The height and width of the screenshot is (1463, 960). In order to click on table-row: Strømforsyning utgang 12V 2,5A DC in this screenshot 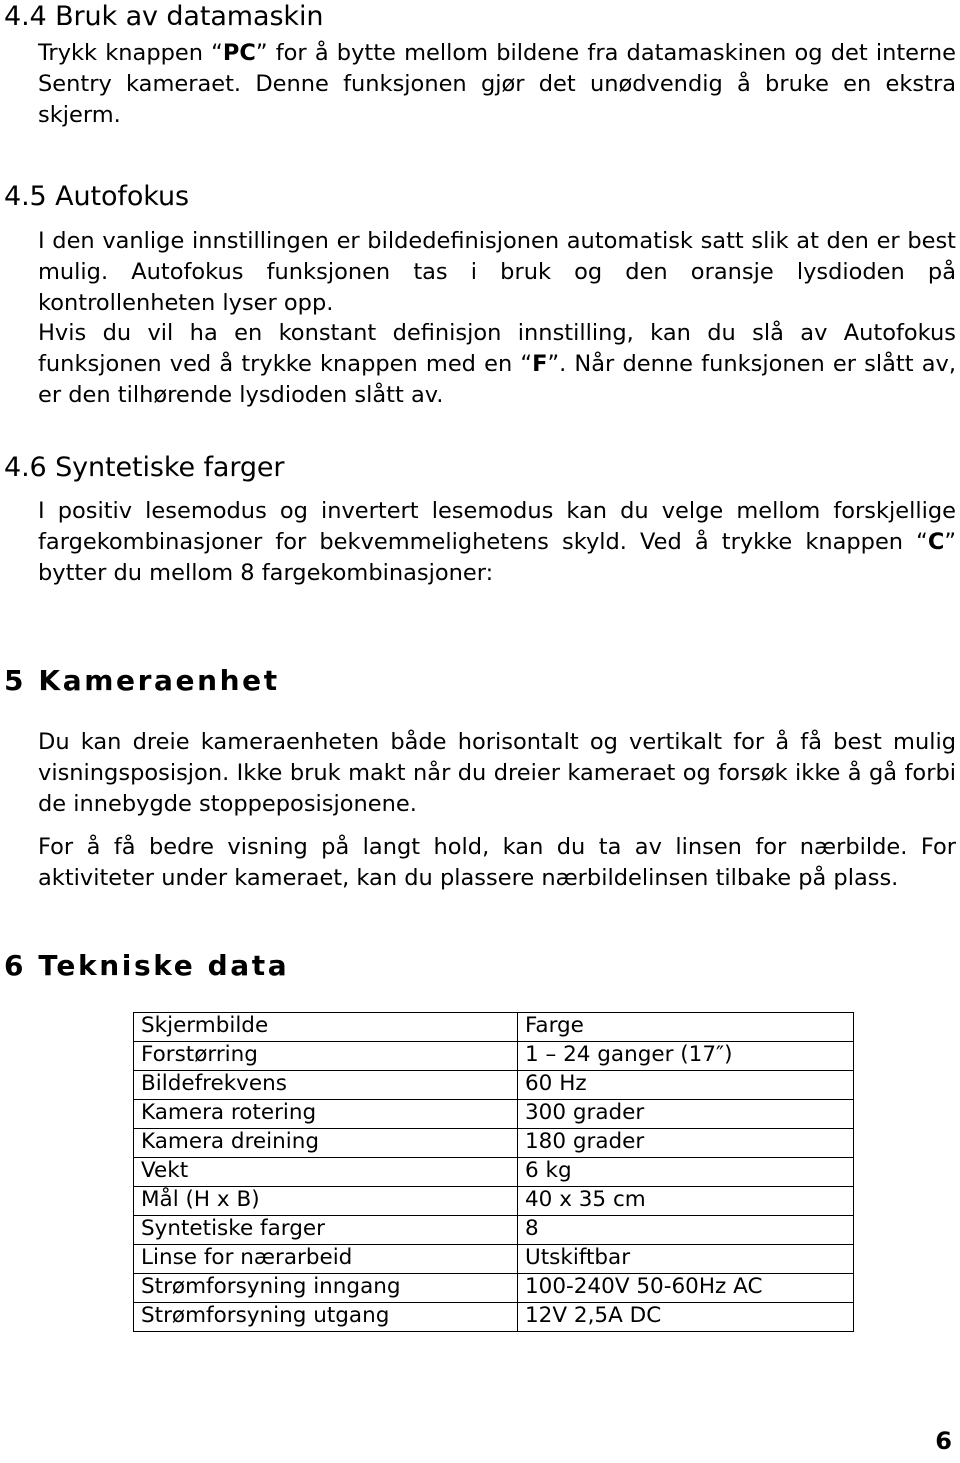, I will do `click(493, 1317)`.